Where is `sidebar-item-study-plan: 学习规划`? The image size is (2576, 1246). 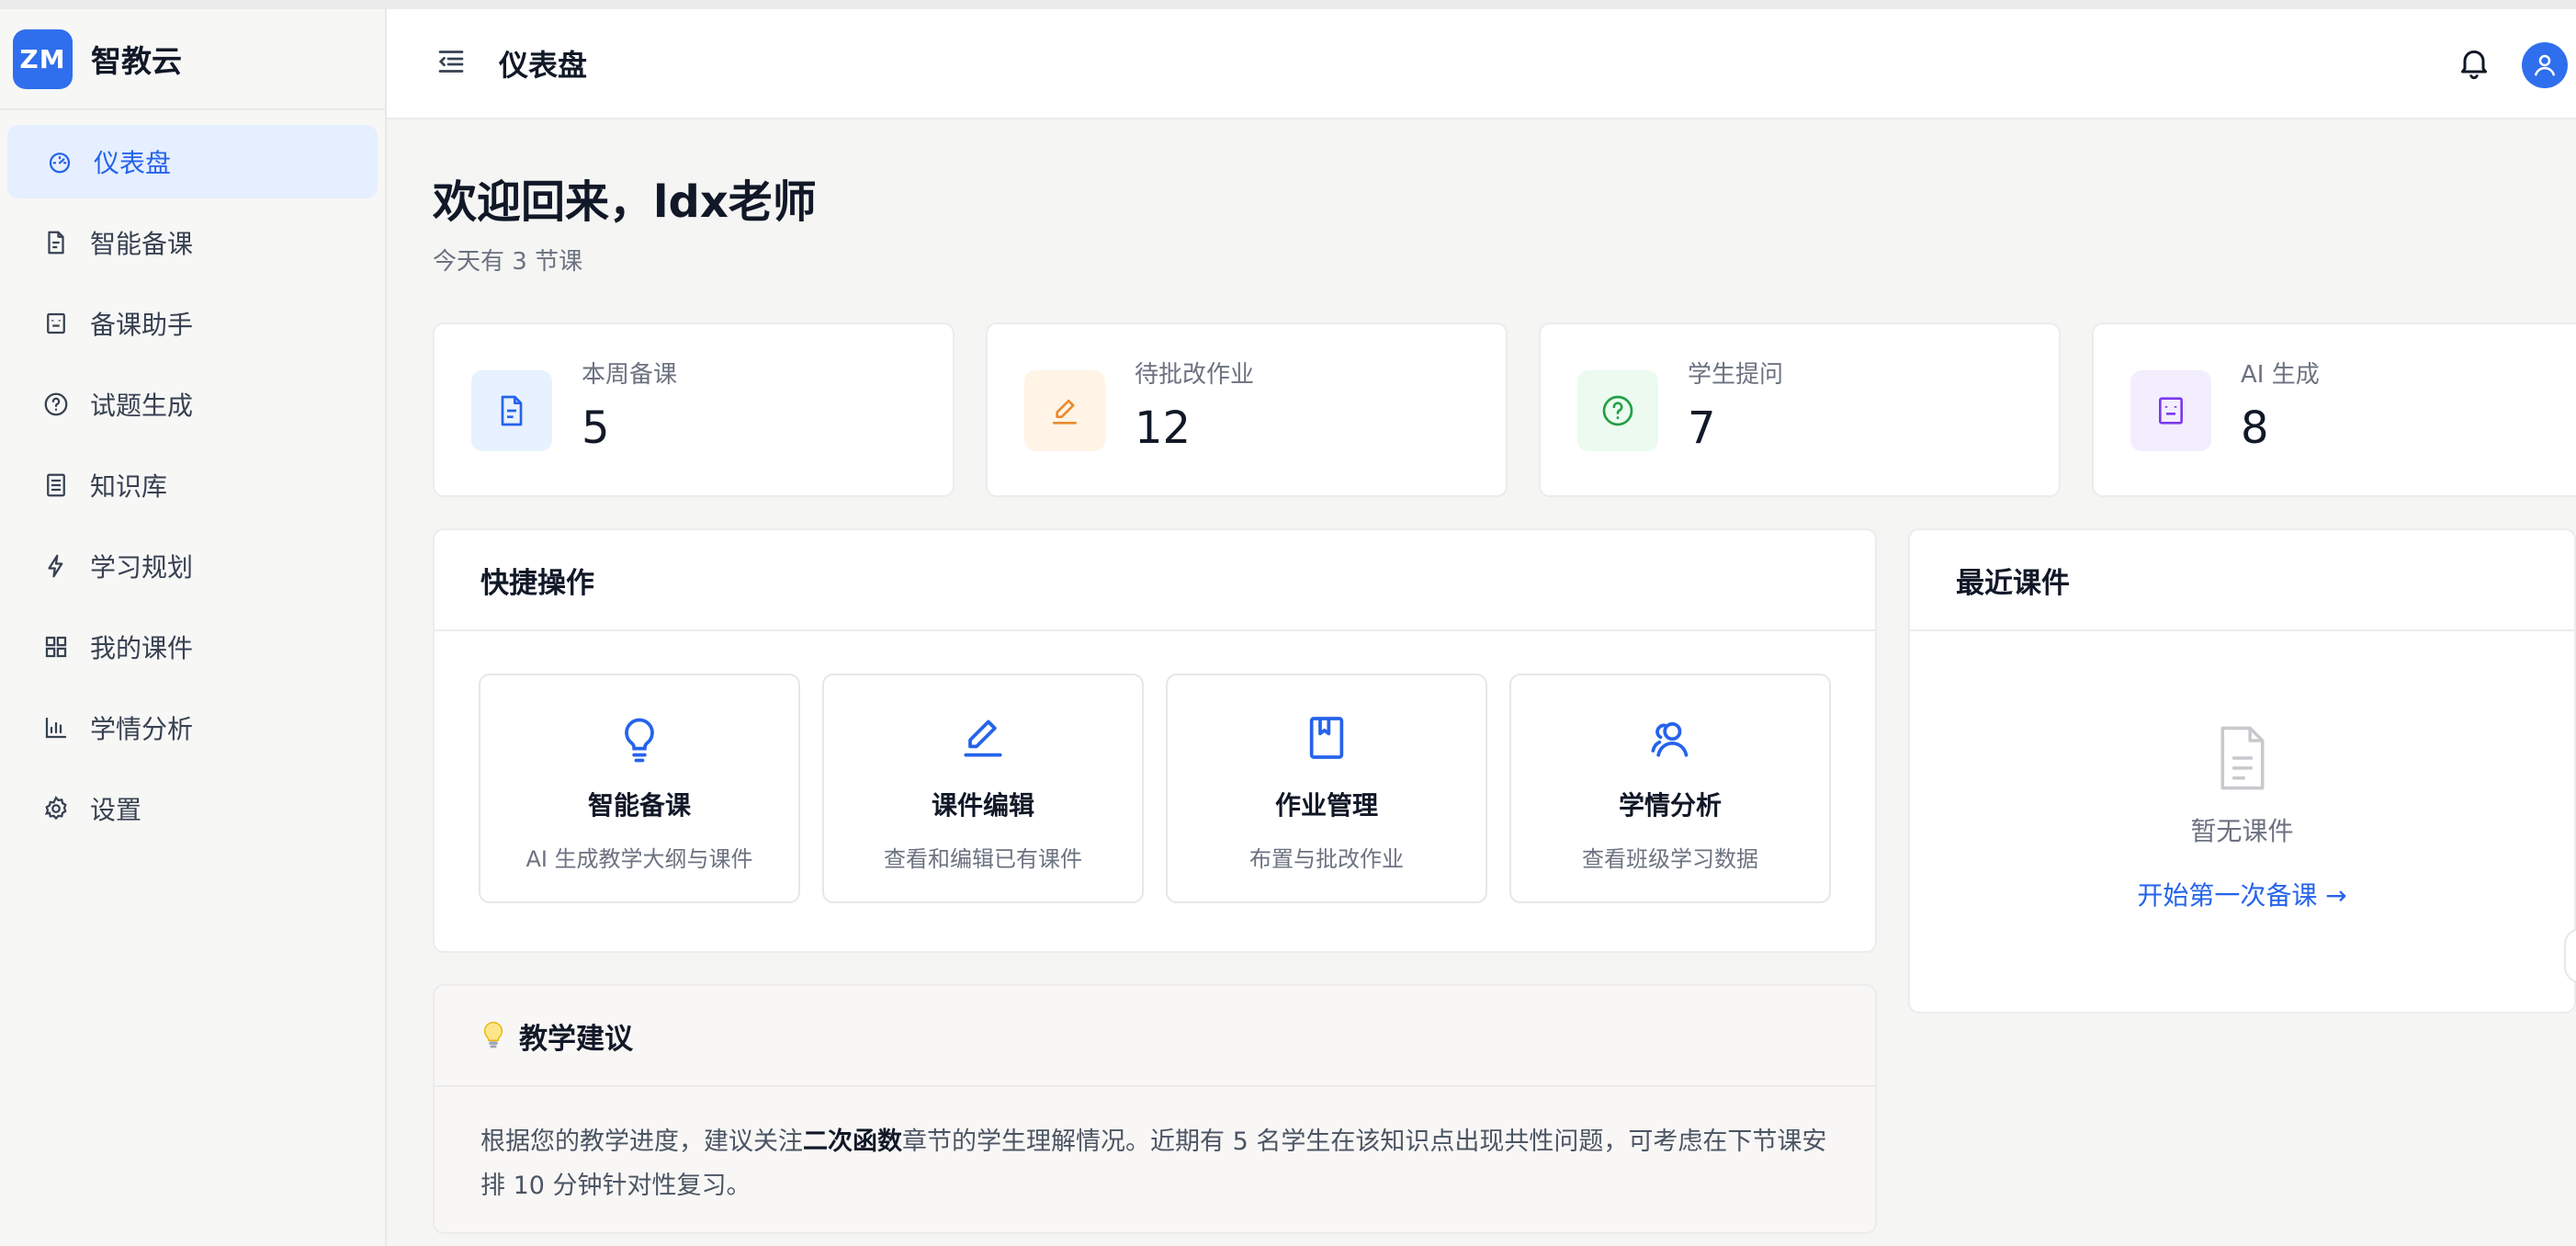 sidebar-item-study-plan: 学习规划 is located at coordinates (192, 566).